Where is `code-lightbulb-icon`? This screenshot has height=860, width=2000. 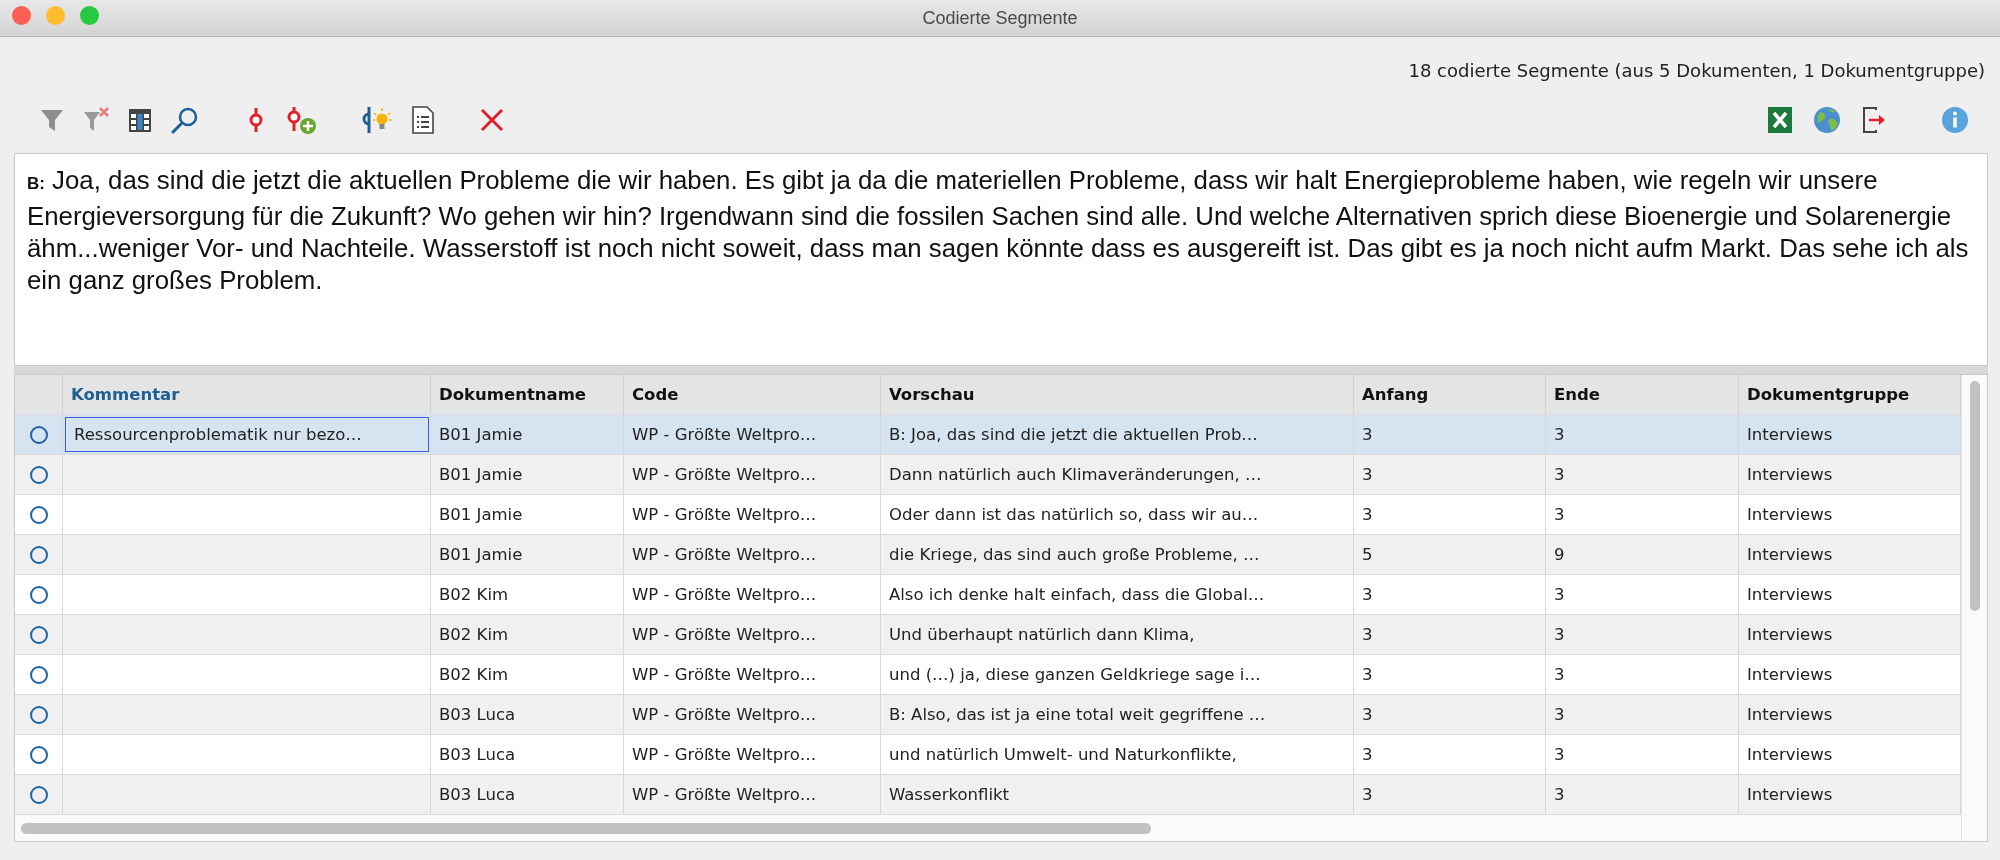
code-lightbulb-icon is located at coordinates (377, 120).